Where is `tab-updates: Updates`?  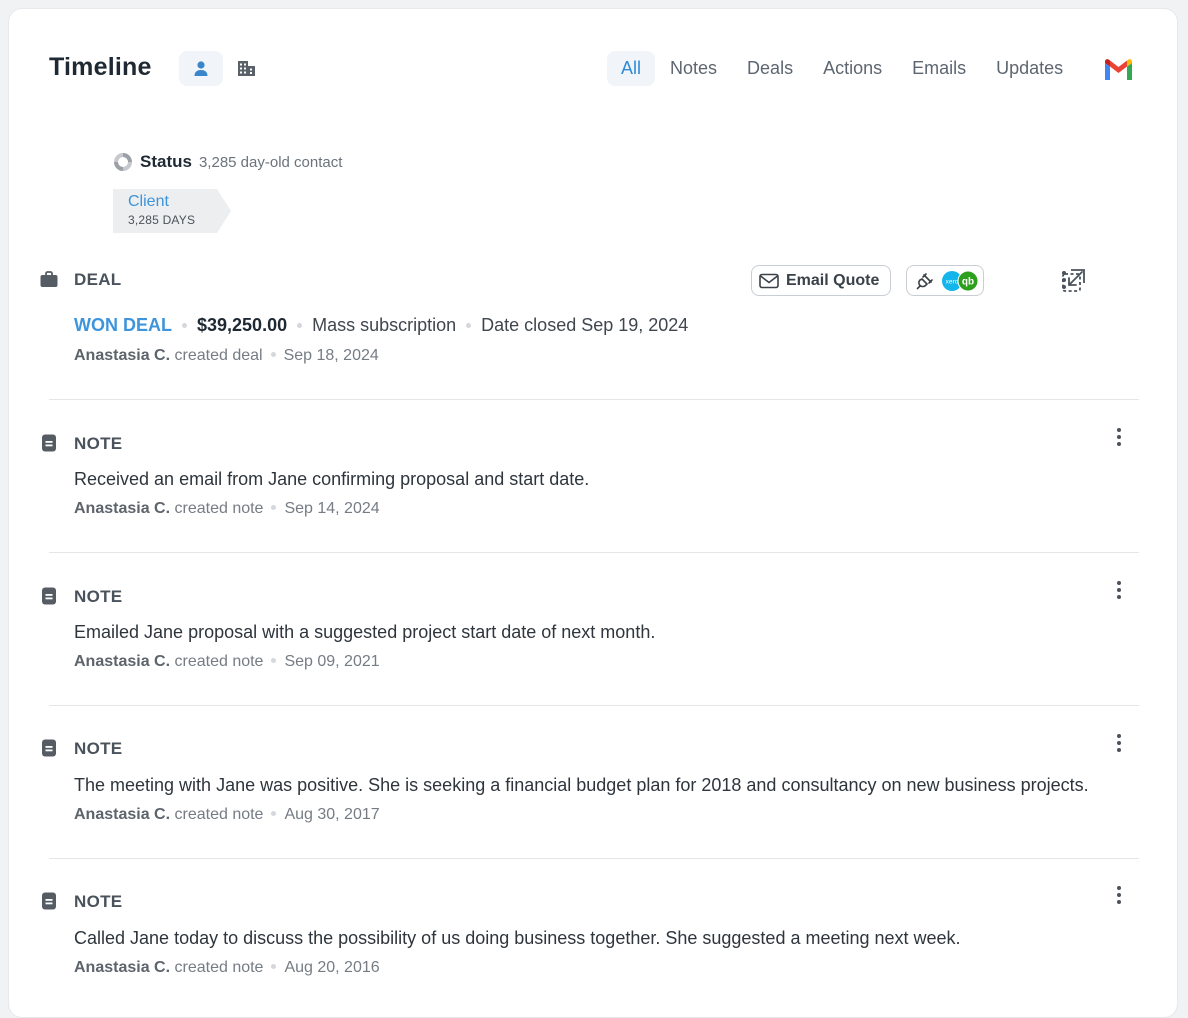
tab-updates: Updates is located at coordinates (1029, 68).